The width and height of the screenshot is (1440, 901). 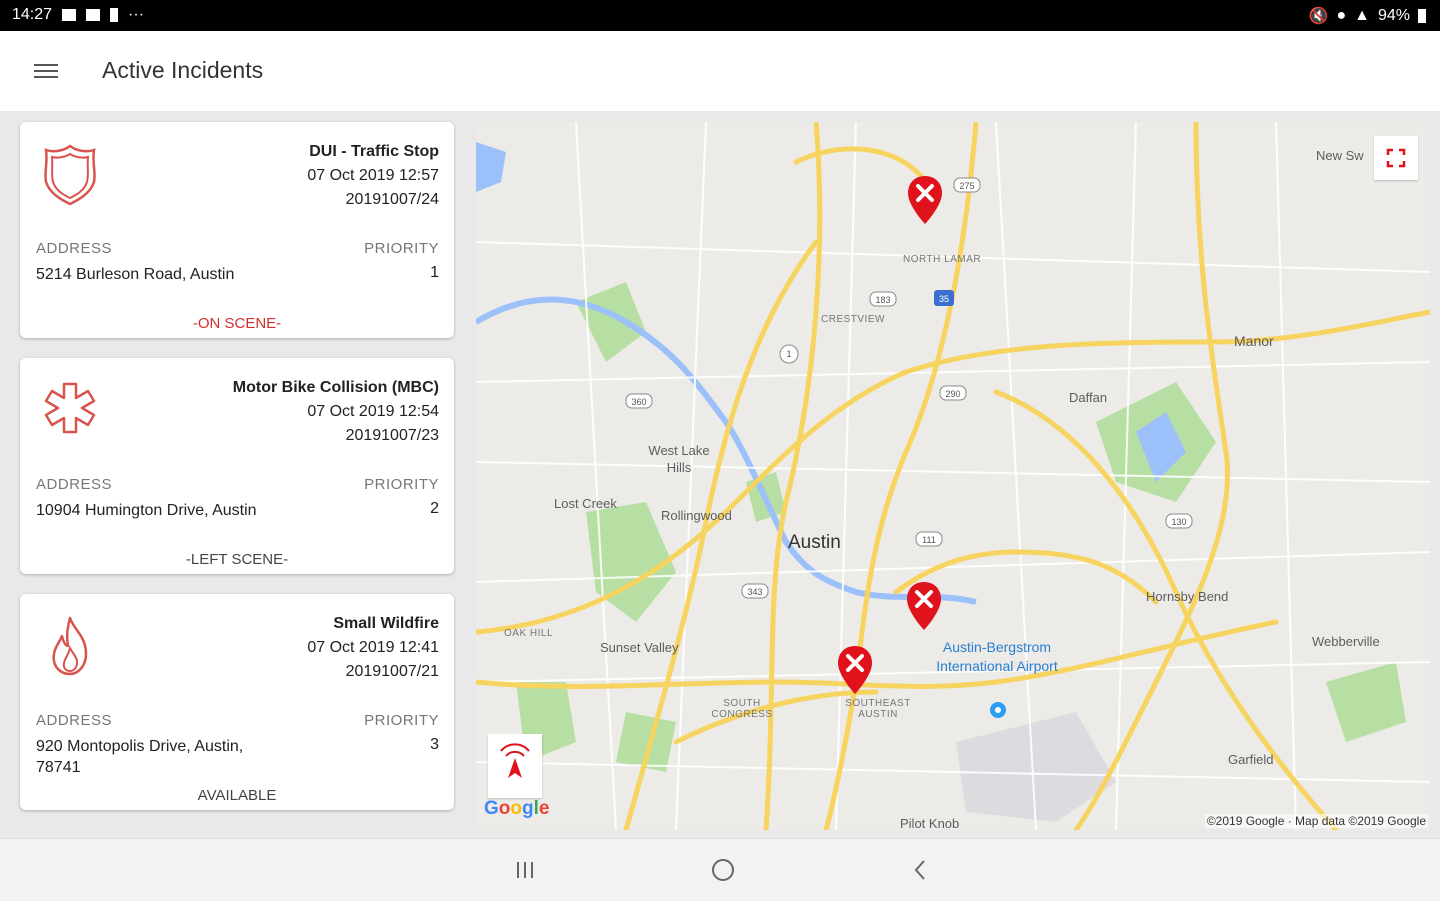 I want to click on incident-status: -ON SCENE-, so click(x=237, y=323).